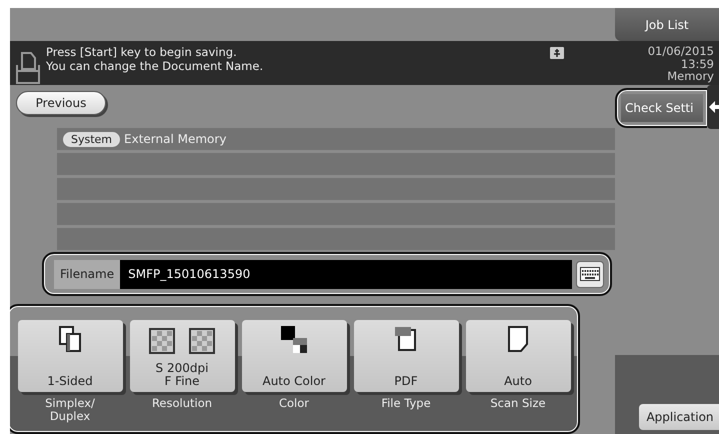 The height and width of the screenshot is (434, 719). I want to click on function-button: S 200dpi F Fine, so click(182, 356).